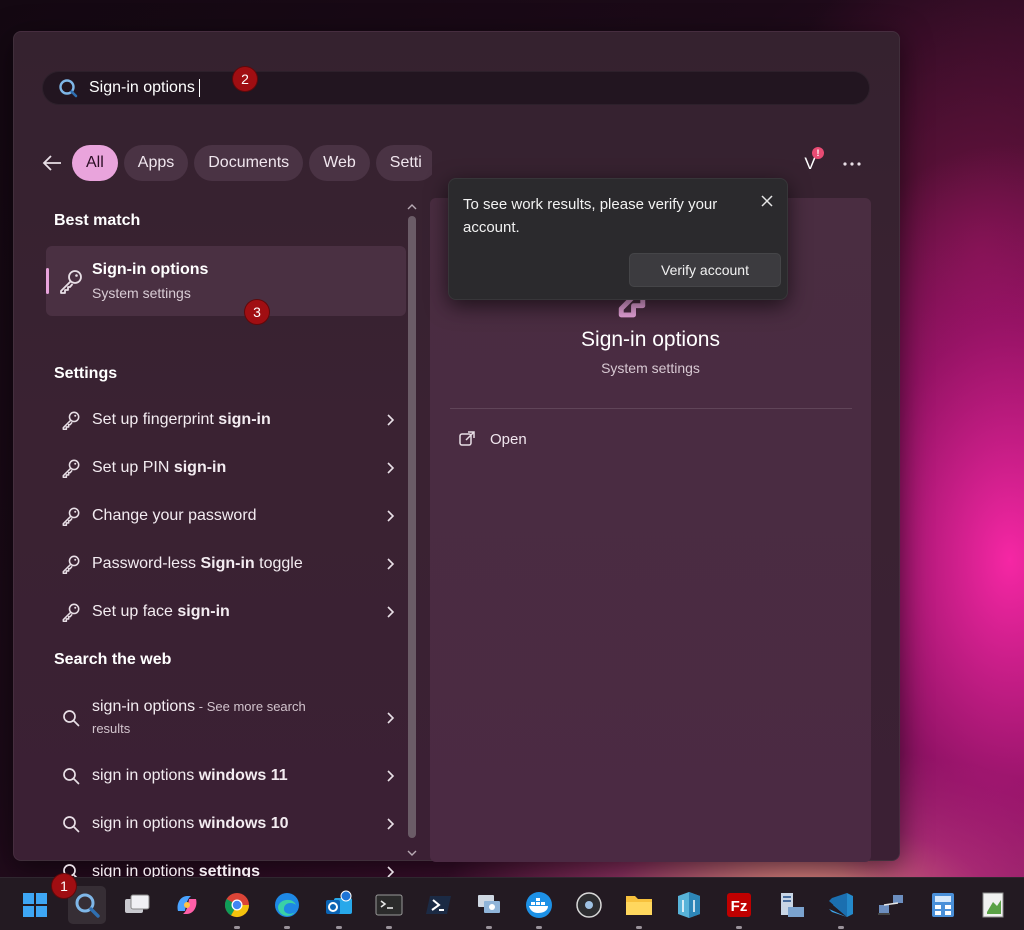 The height and width of the screenshot is (930, 1024). Describe the element at coordinates (159, 467) in the screenshot. I see `settings-item-label: Set up PIN sign-in` at that location.